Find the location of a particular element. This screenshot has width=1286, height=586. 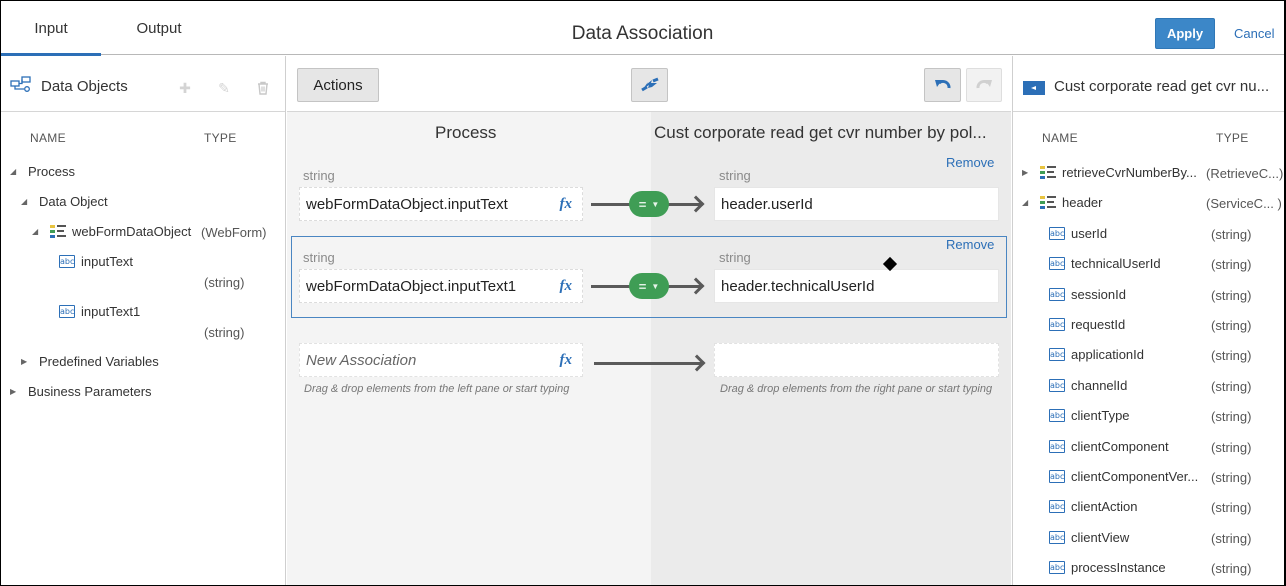

target-expression-field: header.userId is located at coordinates (856, 204).